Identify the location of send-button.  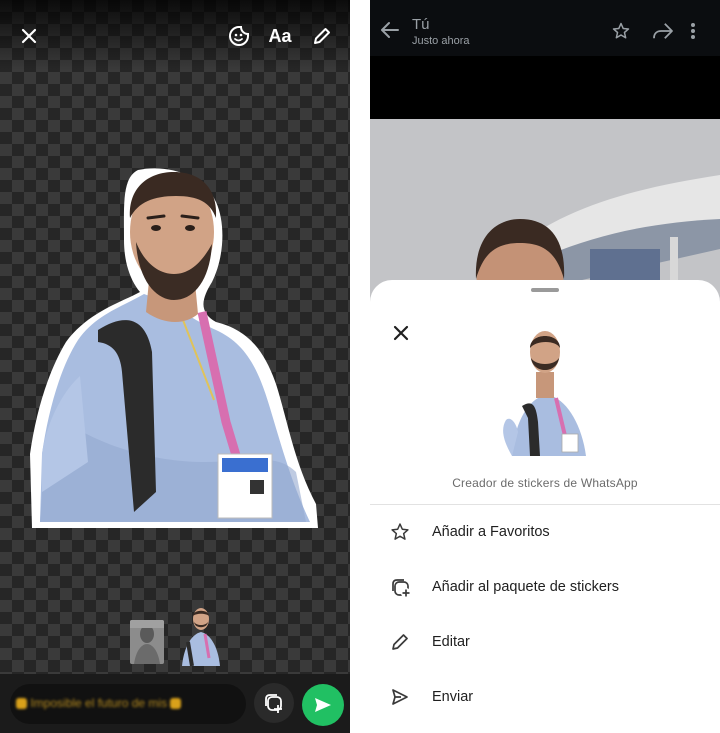
(323, 705).